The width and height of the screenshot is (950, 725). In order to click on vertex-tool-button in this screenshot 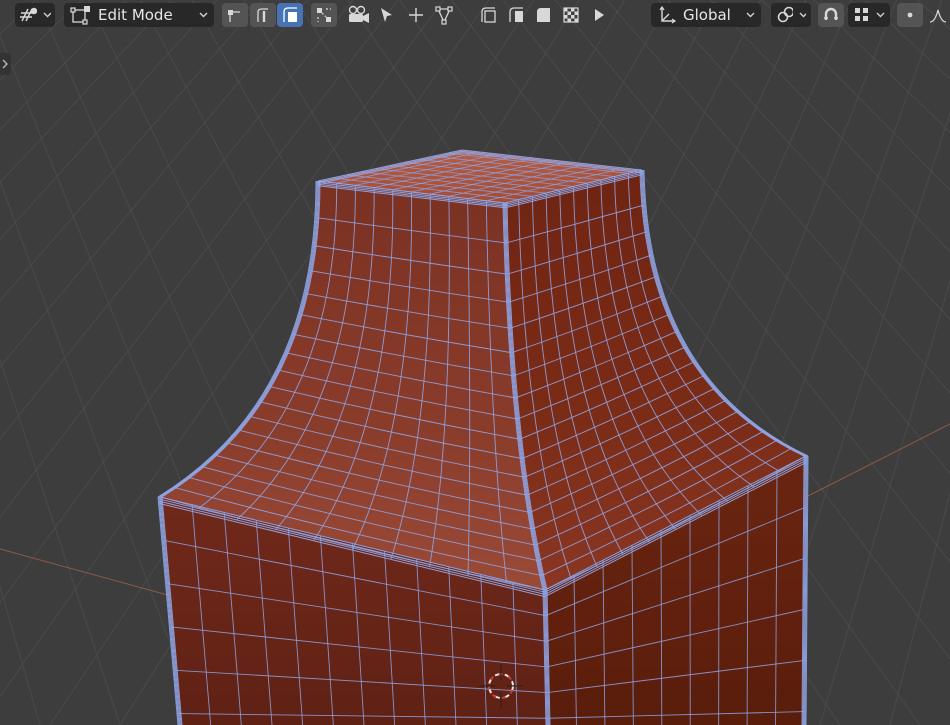, I will do `click(444, 15)`.